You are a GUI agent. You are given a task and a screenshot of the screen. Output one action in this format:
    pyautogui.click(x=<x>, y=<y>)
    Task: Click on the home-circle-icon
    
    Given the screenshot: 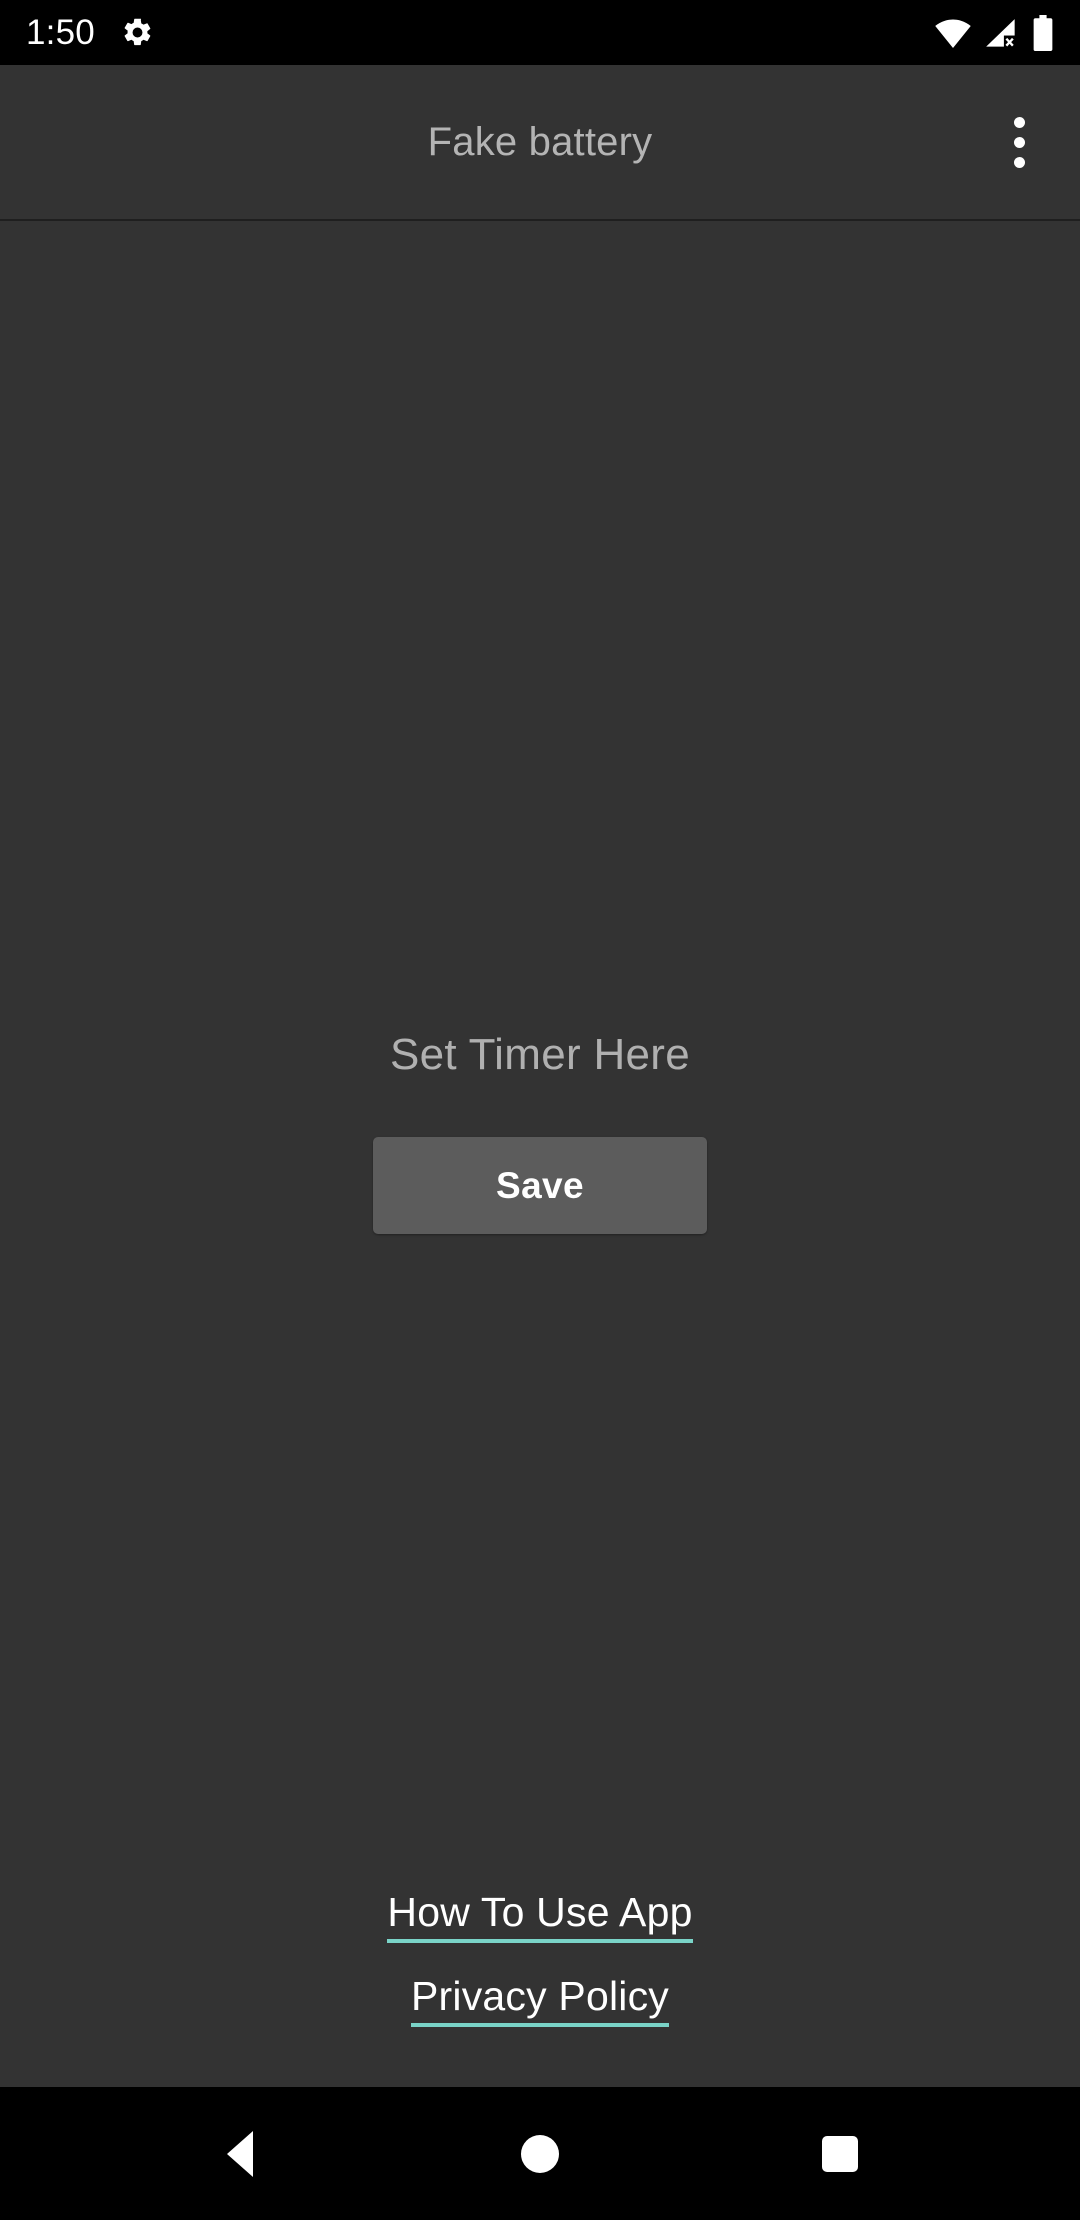 What is the action you would take?
    pyautogui.click(x=540, y=2153)
    